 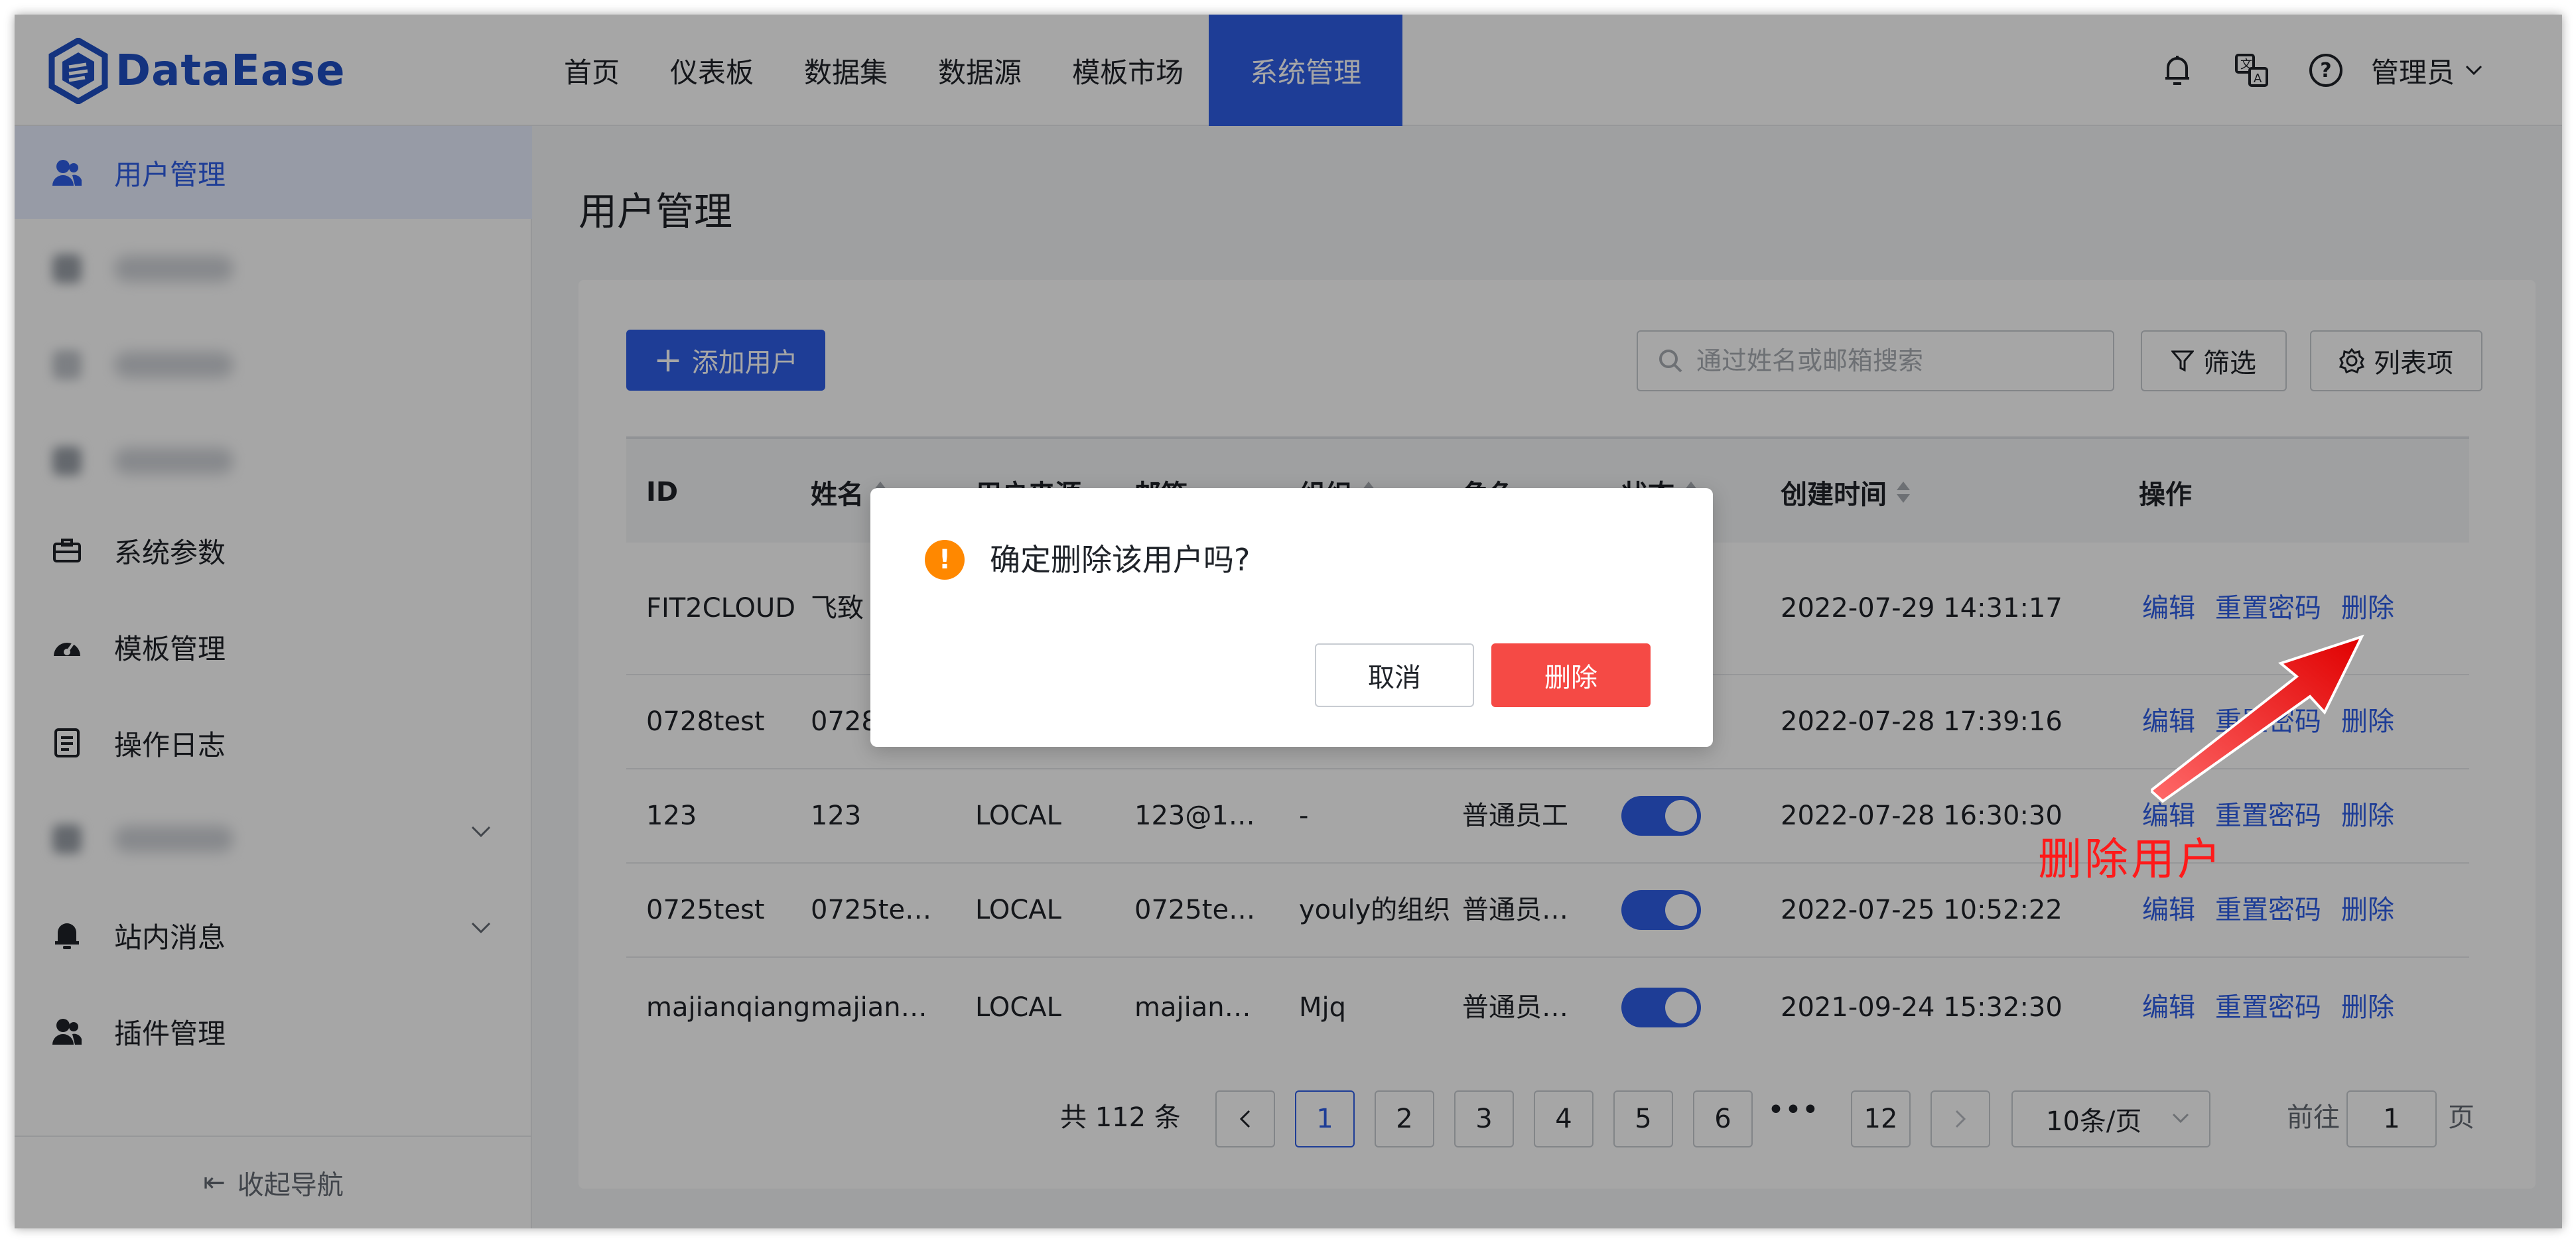 I want to click on annotation-label: 删除用户, so click(x=2131, y=860).